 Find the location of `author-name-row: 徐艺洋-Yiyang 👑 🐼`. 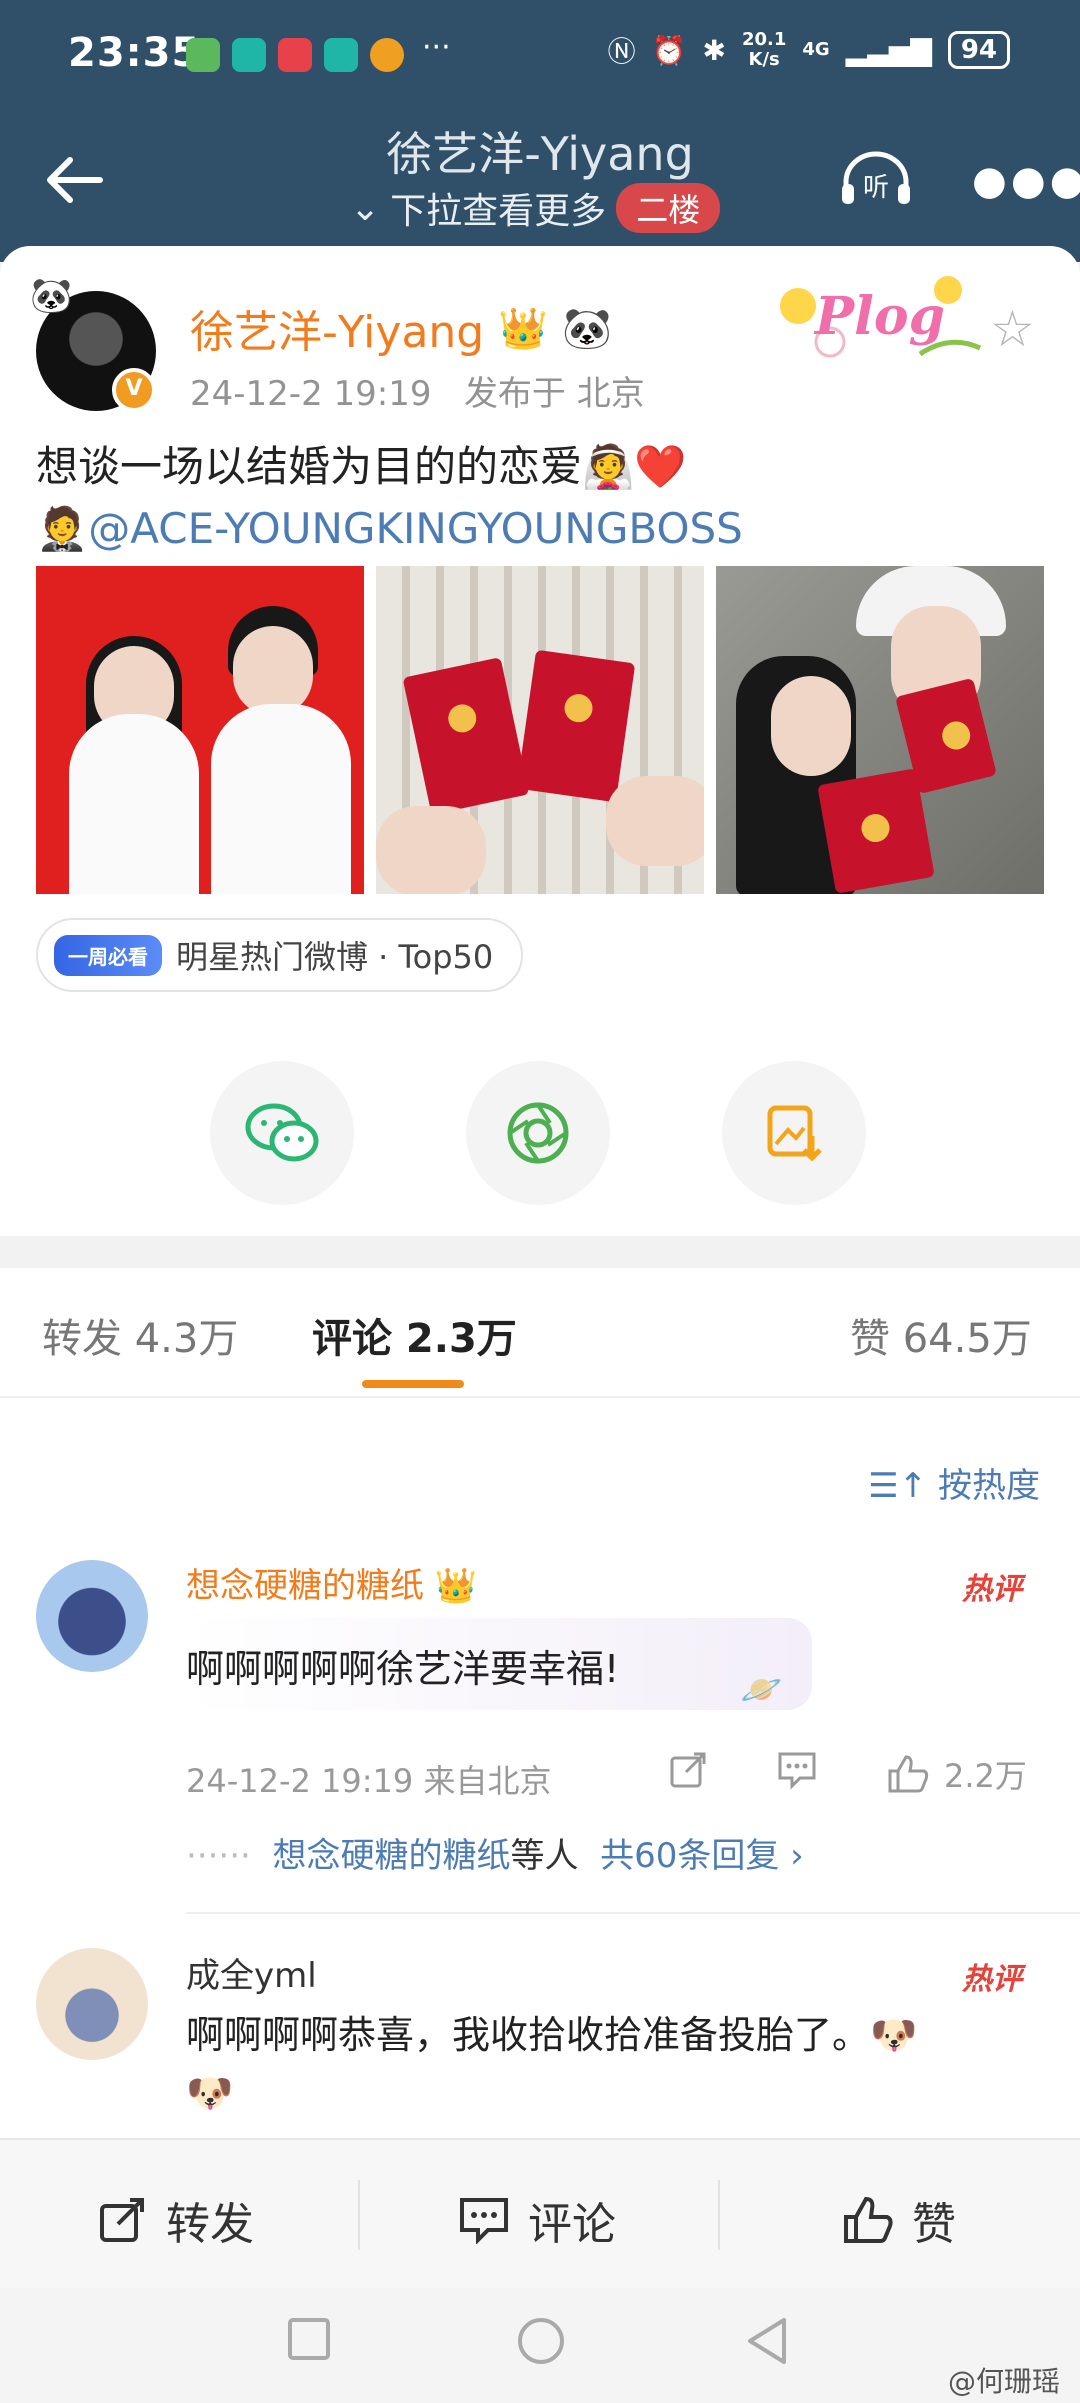

author-name-row: 徐艺洋-Yiyang 👑 🐼 is located at coordinates (401, 328).